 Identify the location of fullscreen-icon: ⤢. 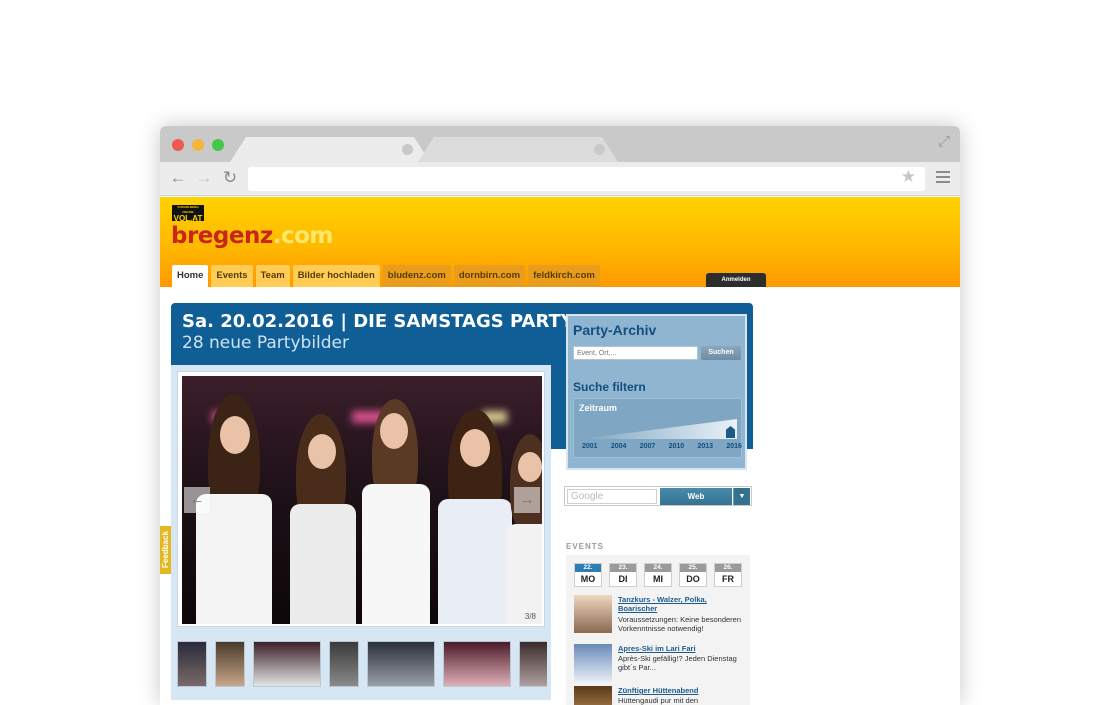
(944, 142).